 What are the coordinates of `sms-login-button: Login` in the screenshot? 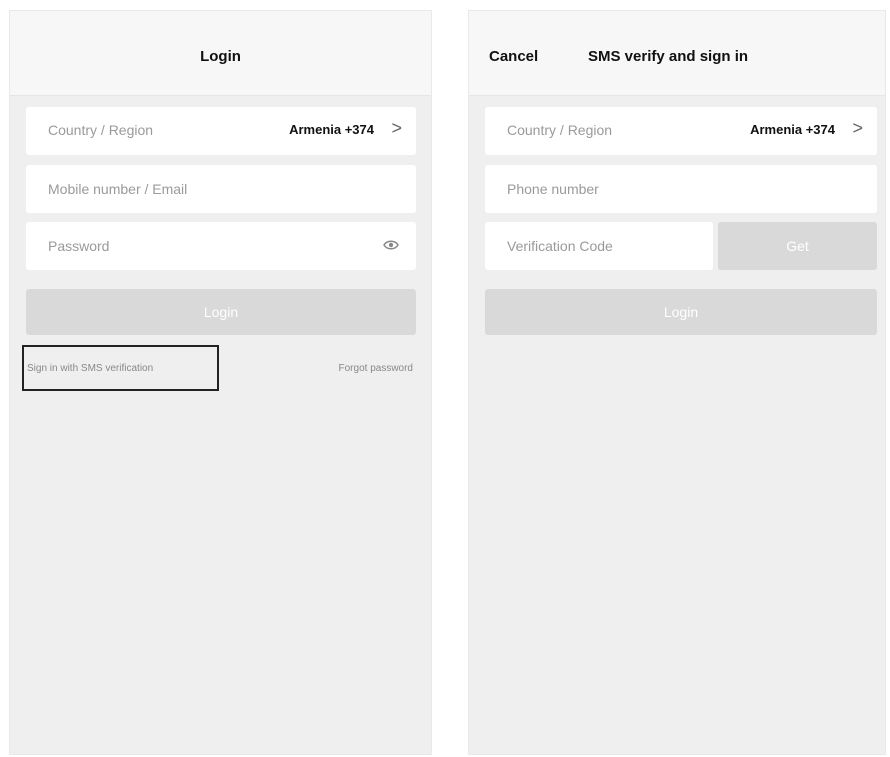 It's located at (681, 312).